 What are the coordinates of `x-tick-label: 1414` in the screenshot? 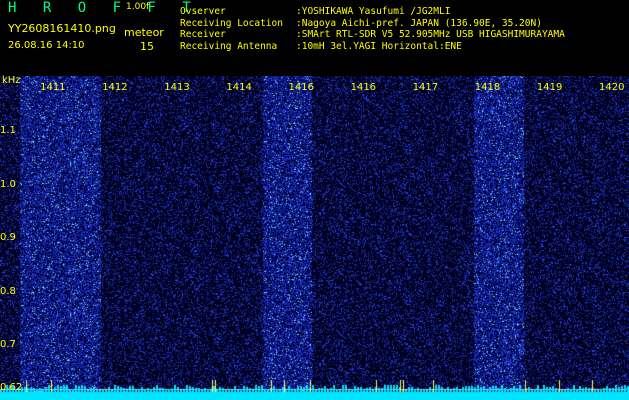 It's located at (239, 87).